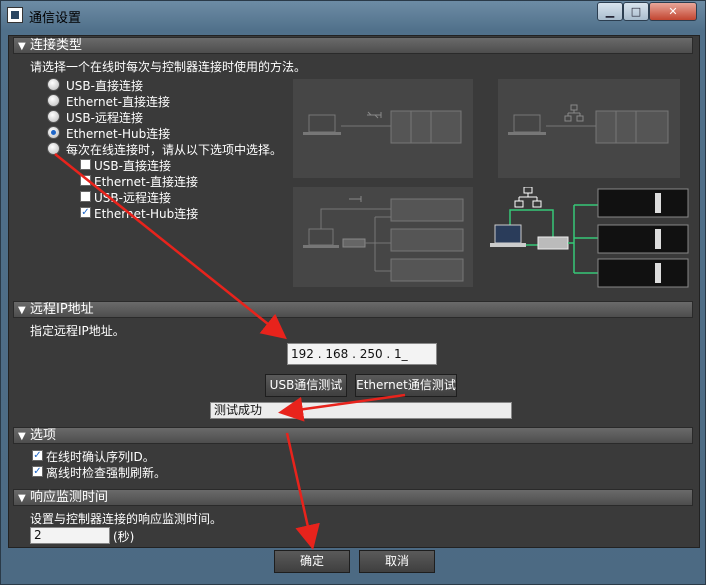 The image size is (706, 585). Describe the element at coordinates (342, 407) in the screenshot. I see `arrow-to-result` at that location.